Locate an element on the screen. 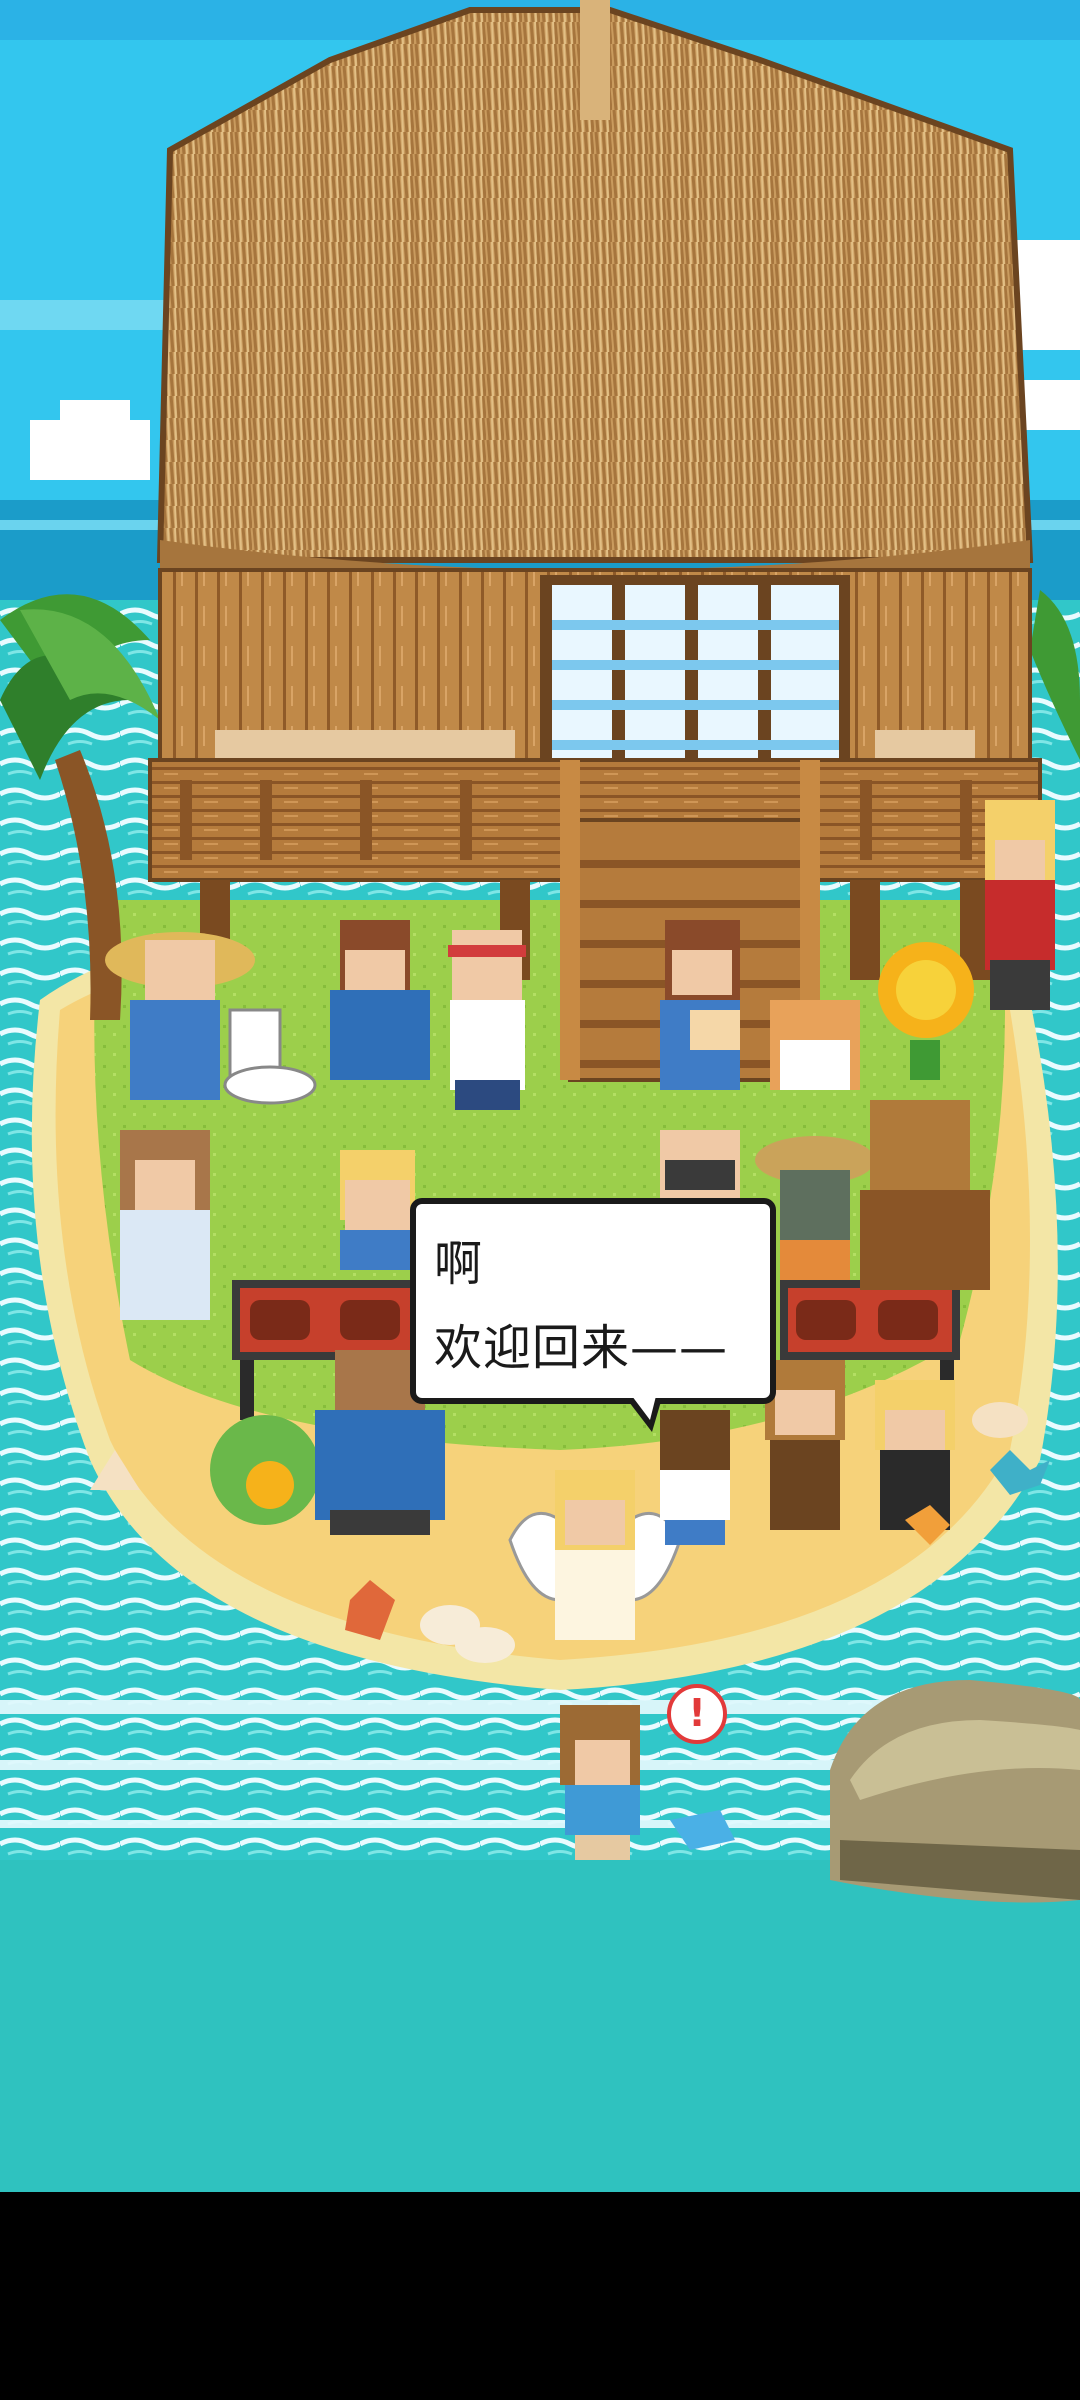  exclamation-bubble-icon: ! is located at coordinates (697, 1714).